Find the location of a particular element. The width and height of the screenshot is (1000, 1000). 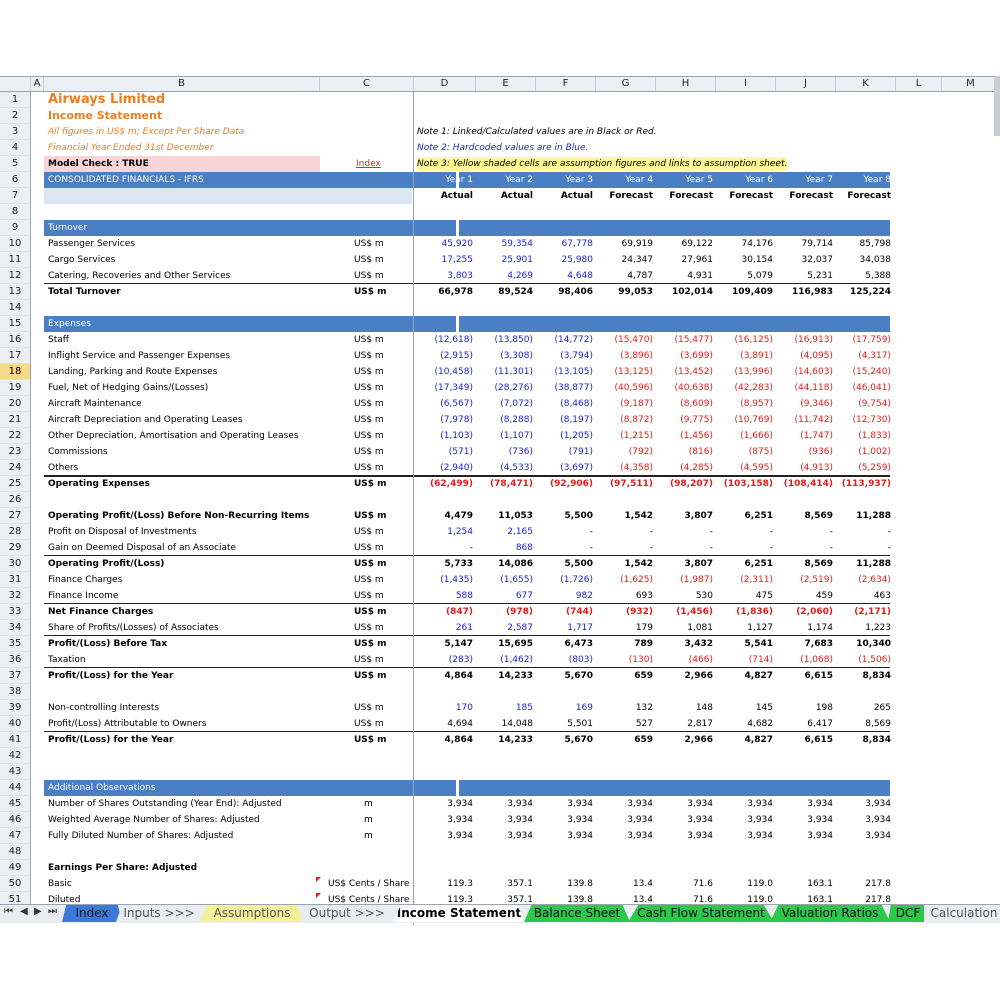

value-cell: (3,891) is located at coordinates (744, 356).